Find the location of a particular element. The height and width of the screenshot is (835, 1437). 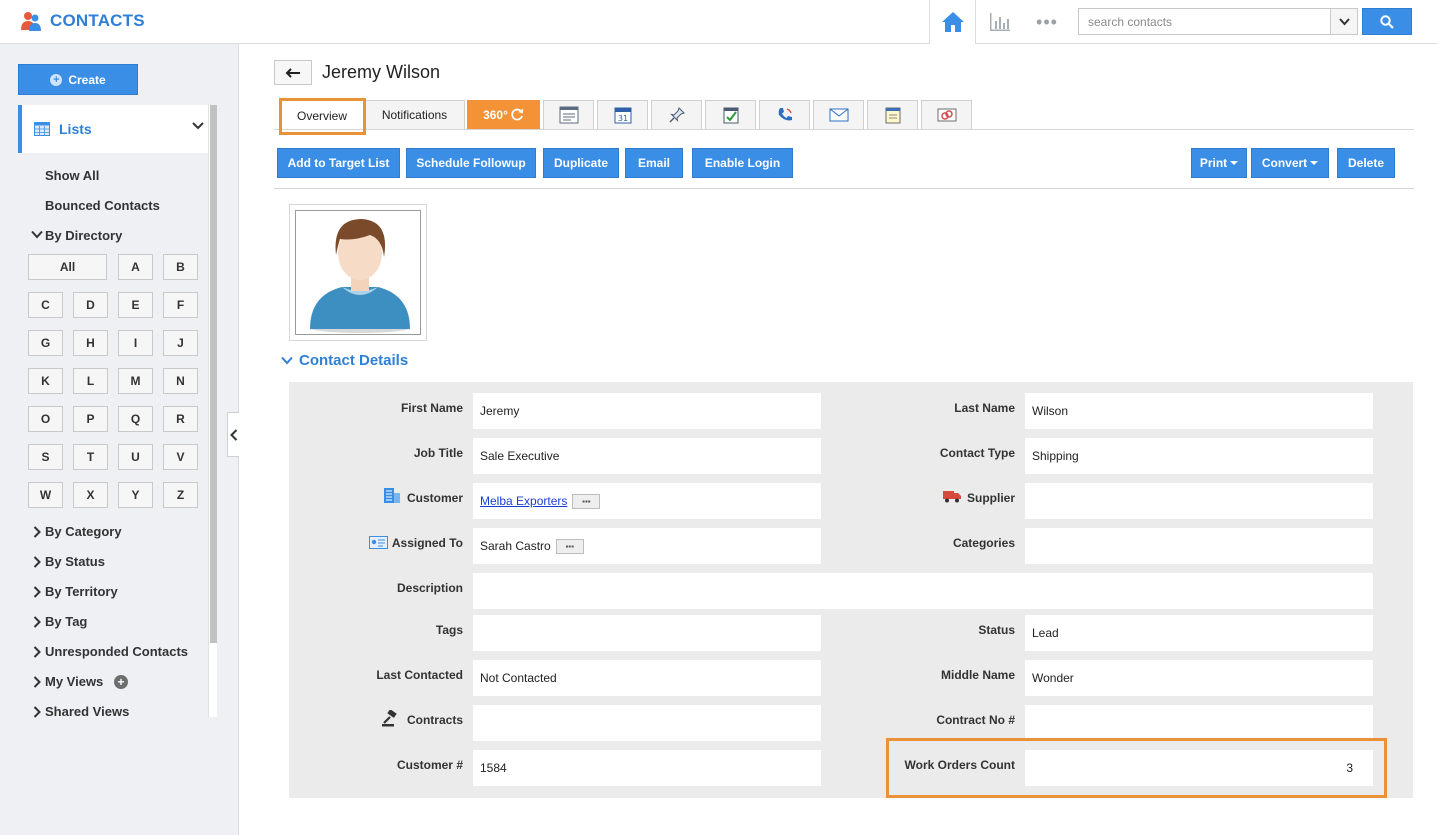

directory-filter-c: C is located at coordinates (45, 305).